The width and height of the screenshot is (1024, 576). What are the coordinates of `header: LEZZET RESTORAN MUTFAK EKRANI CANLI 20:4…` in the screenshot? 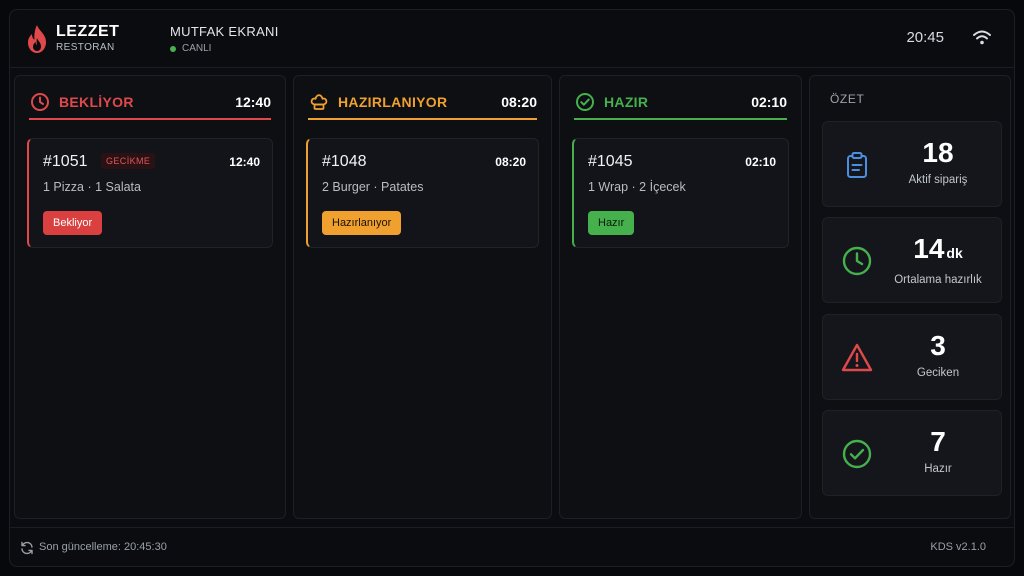 It's located at (512, 39).